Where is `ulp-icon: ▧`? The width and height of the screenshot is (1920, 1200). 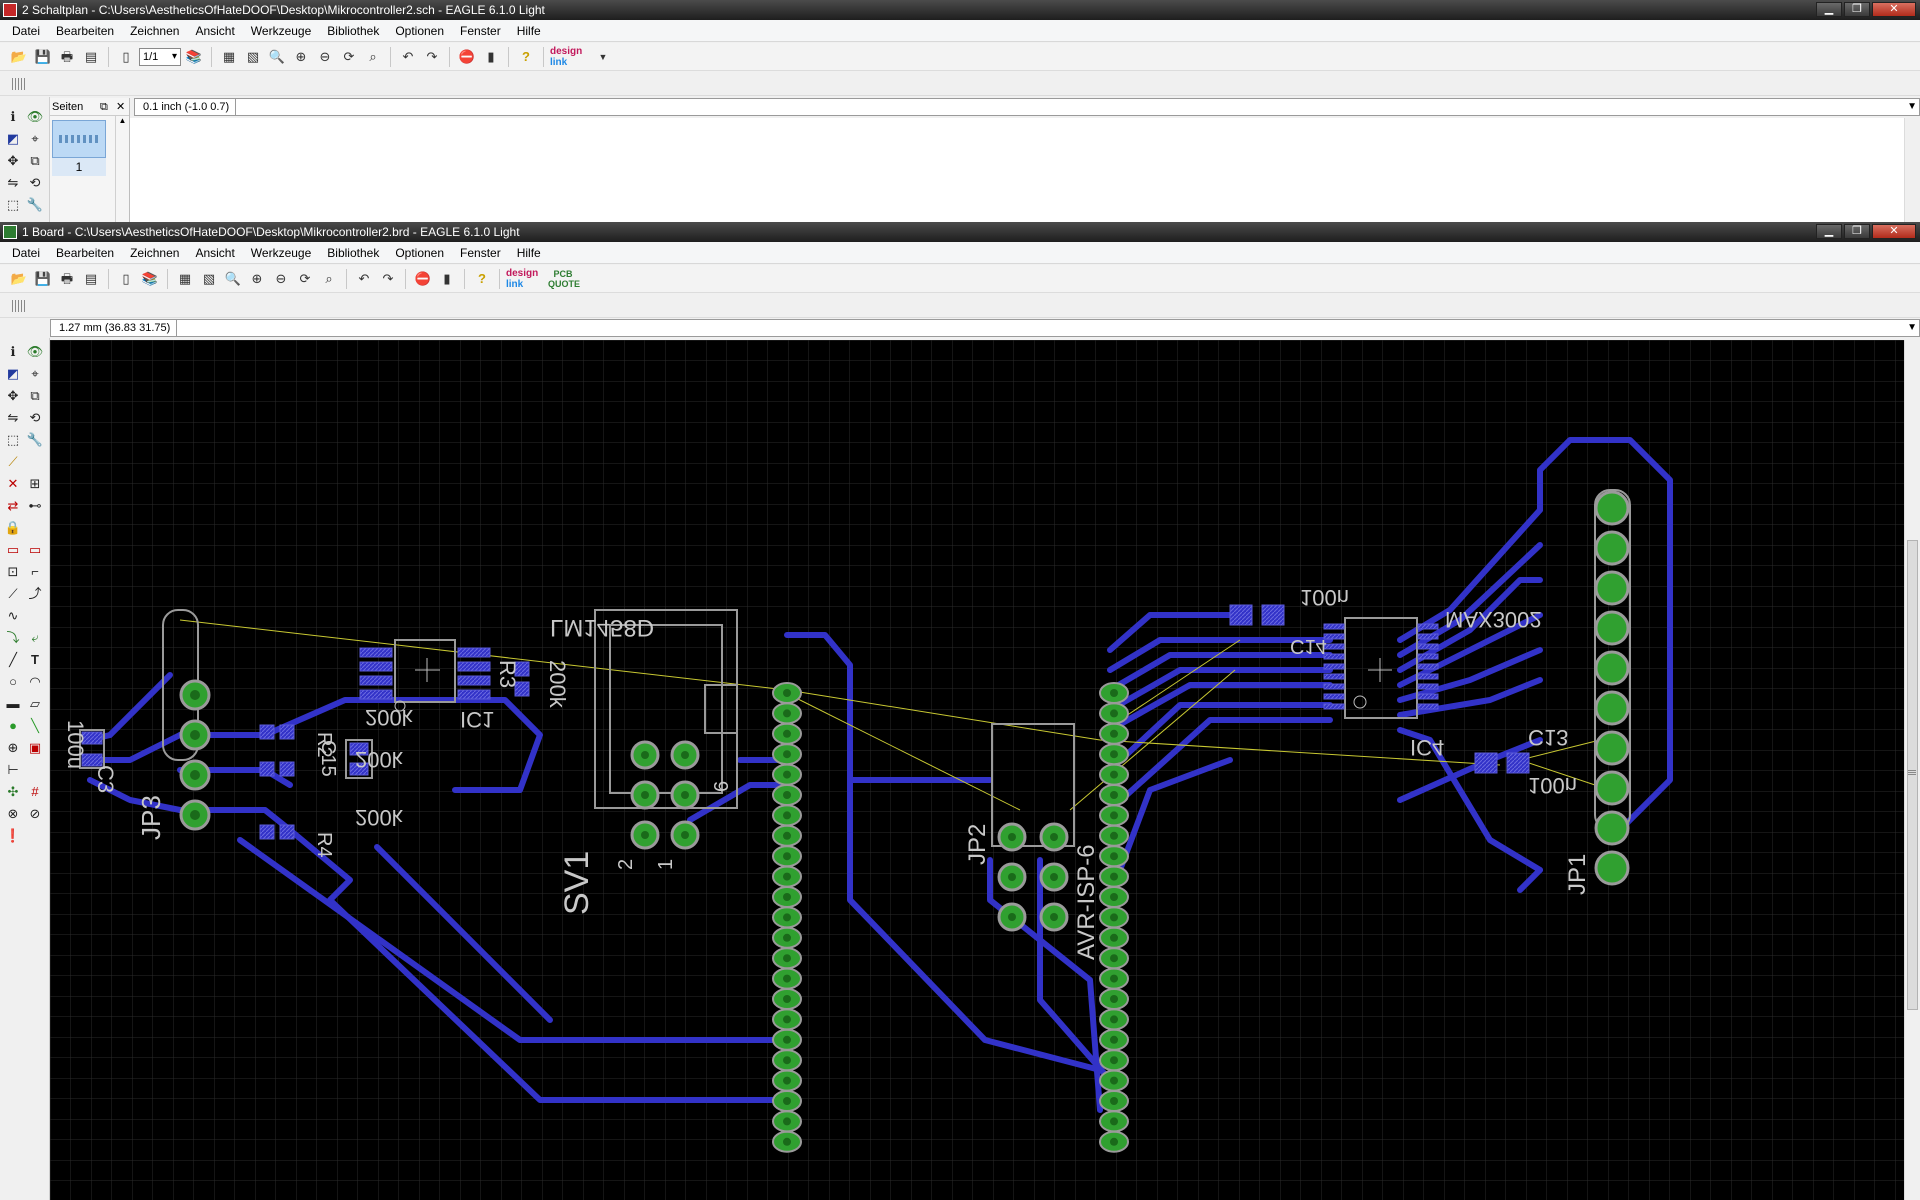 ulp-icon: ▧ is located at coordinates (209, 279).